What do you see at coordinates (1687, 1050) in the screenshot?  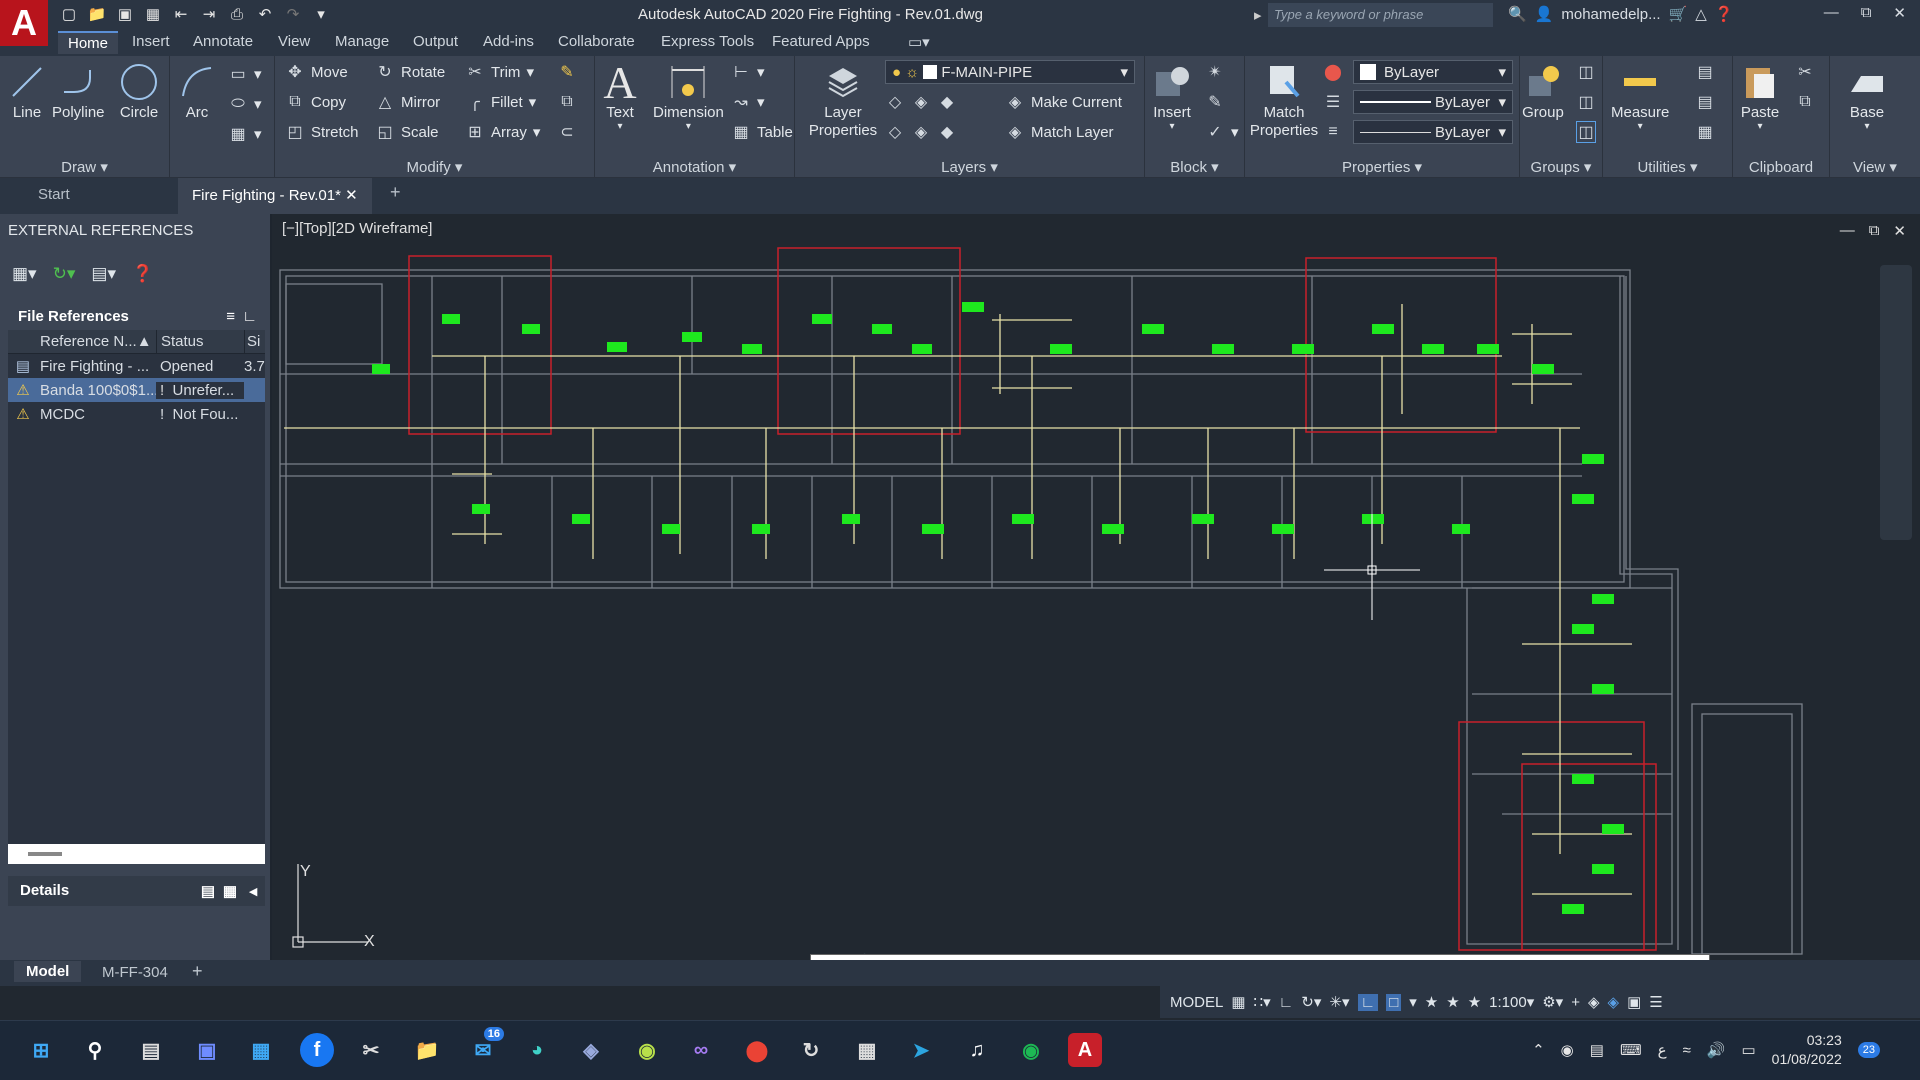 I see `wifi-icon: ≈` at bounding box center [1687, 1050].